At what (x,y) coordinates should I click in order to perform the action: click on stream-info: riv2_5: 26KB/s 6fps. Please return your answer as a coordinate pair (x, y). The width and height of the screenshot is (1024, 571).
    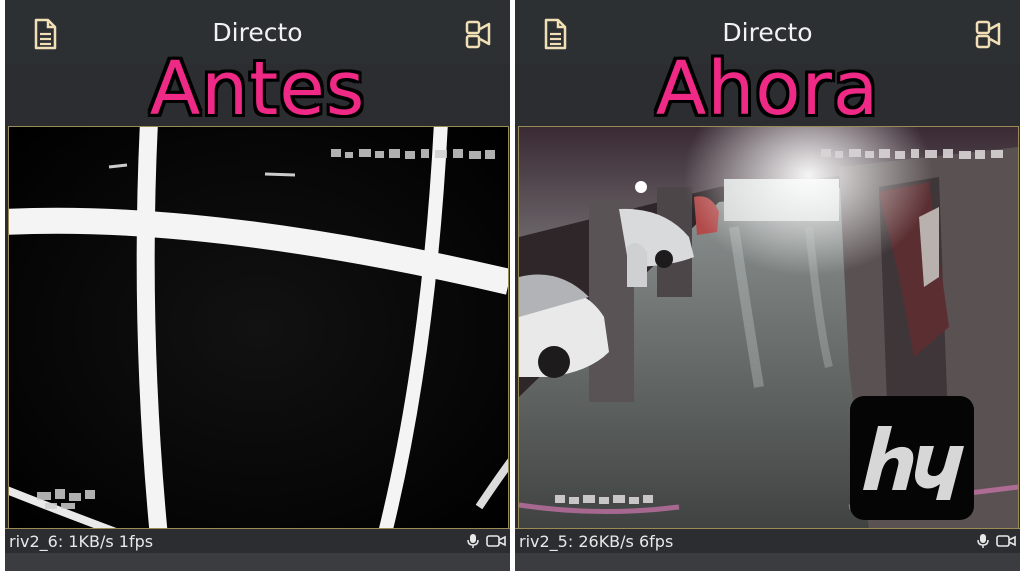
    Looking at the image, I should click on (596, 541).